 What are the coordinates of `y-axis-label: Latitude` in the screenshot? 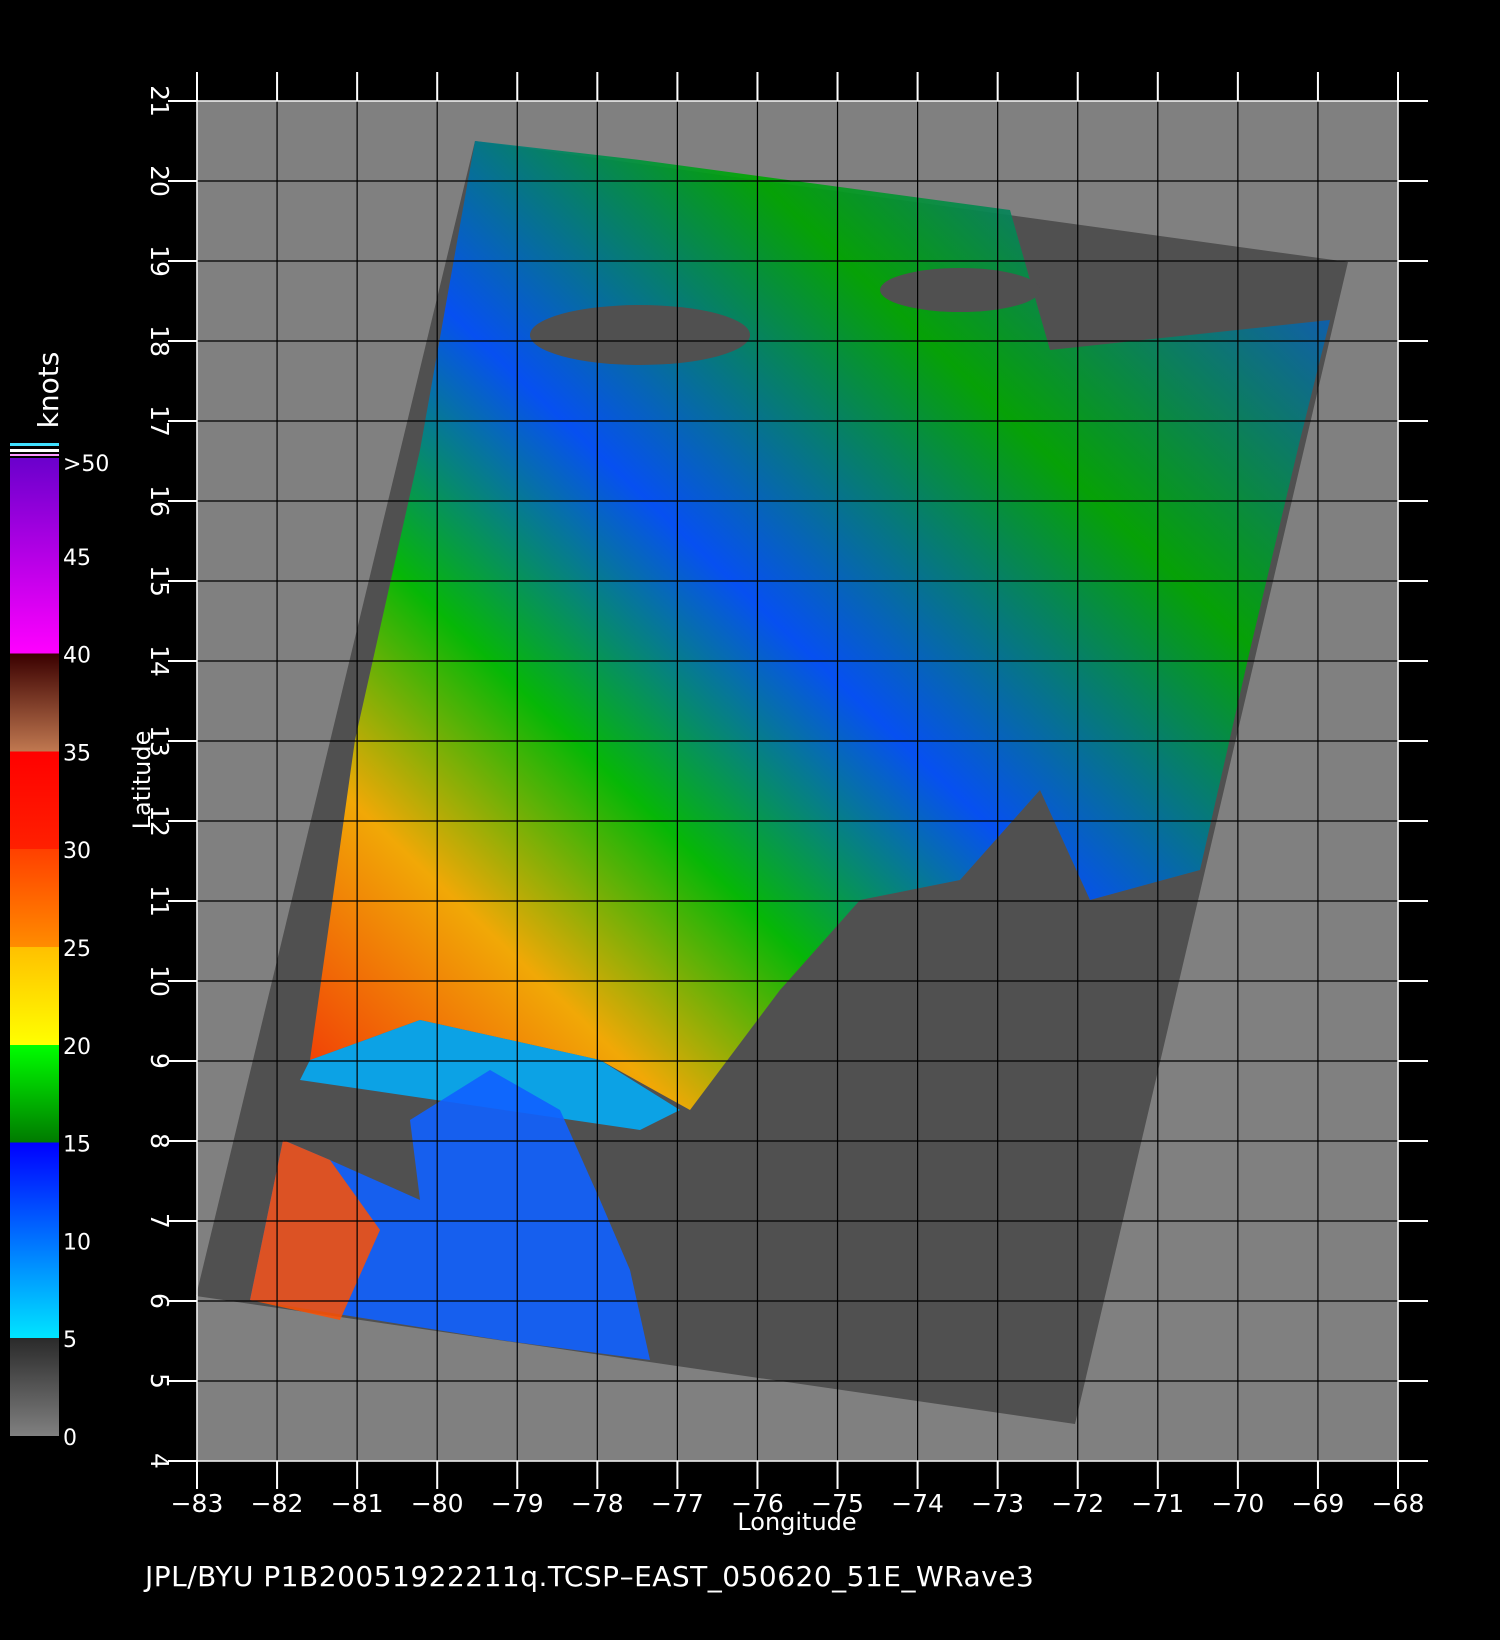 It's located at (142, 780).